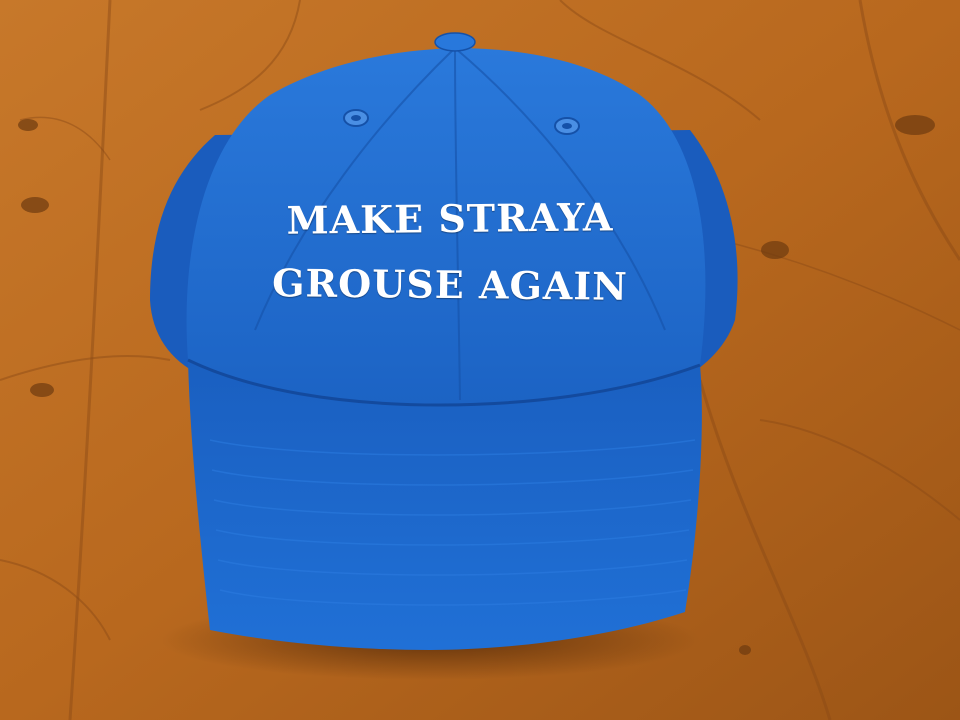 The width and height of the screenshot is (960, 720). What do you see at coordinates (455, 42) in the screenshot?
I see `cap-top-button` at bounding box center [455, 42].